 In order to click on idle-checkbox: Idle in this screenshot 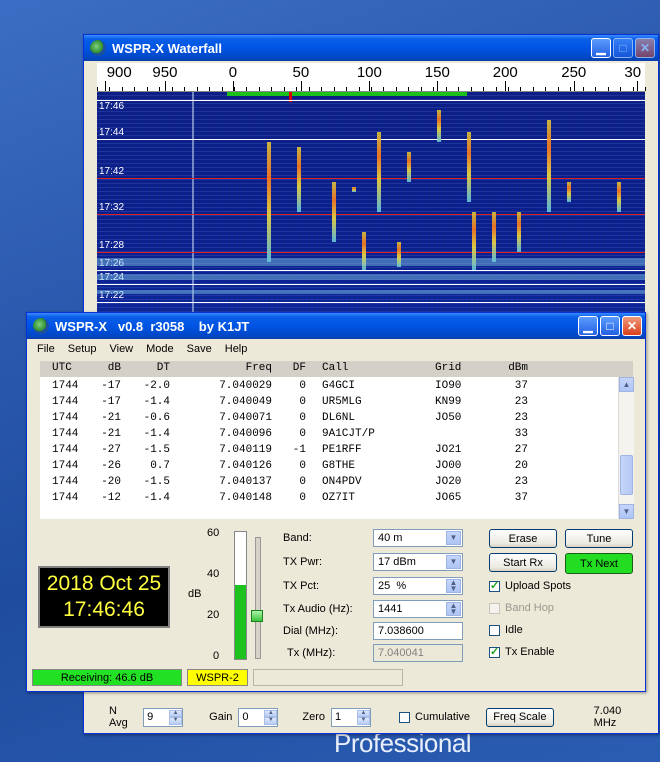, I will do `click(506, 630)`.